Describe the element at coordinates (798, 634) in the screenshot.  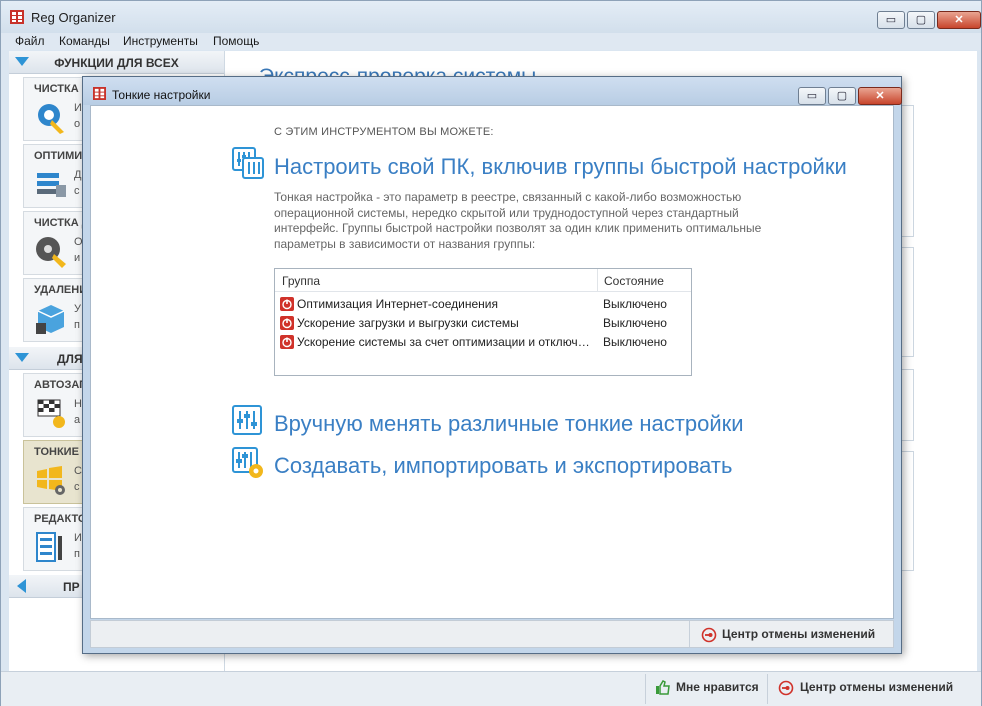
I see `dialog-undo-center-button: Центр отмены изменений` at that location.